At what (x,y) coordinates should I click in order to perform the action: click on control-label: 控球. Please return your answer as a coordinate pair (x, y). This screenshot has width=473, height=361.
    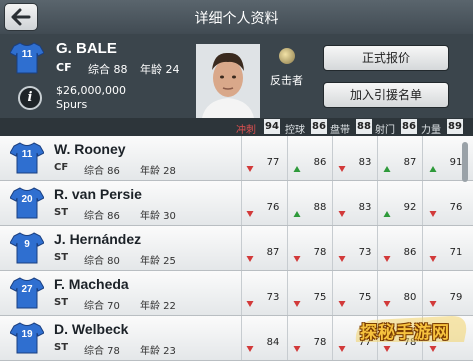
    Looking at the image, I should click on (295, 130).